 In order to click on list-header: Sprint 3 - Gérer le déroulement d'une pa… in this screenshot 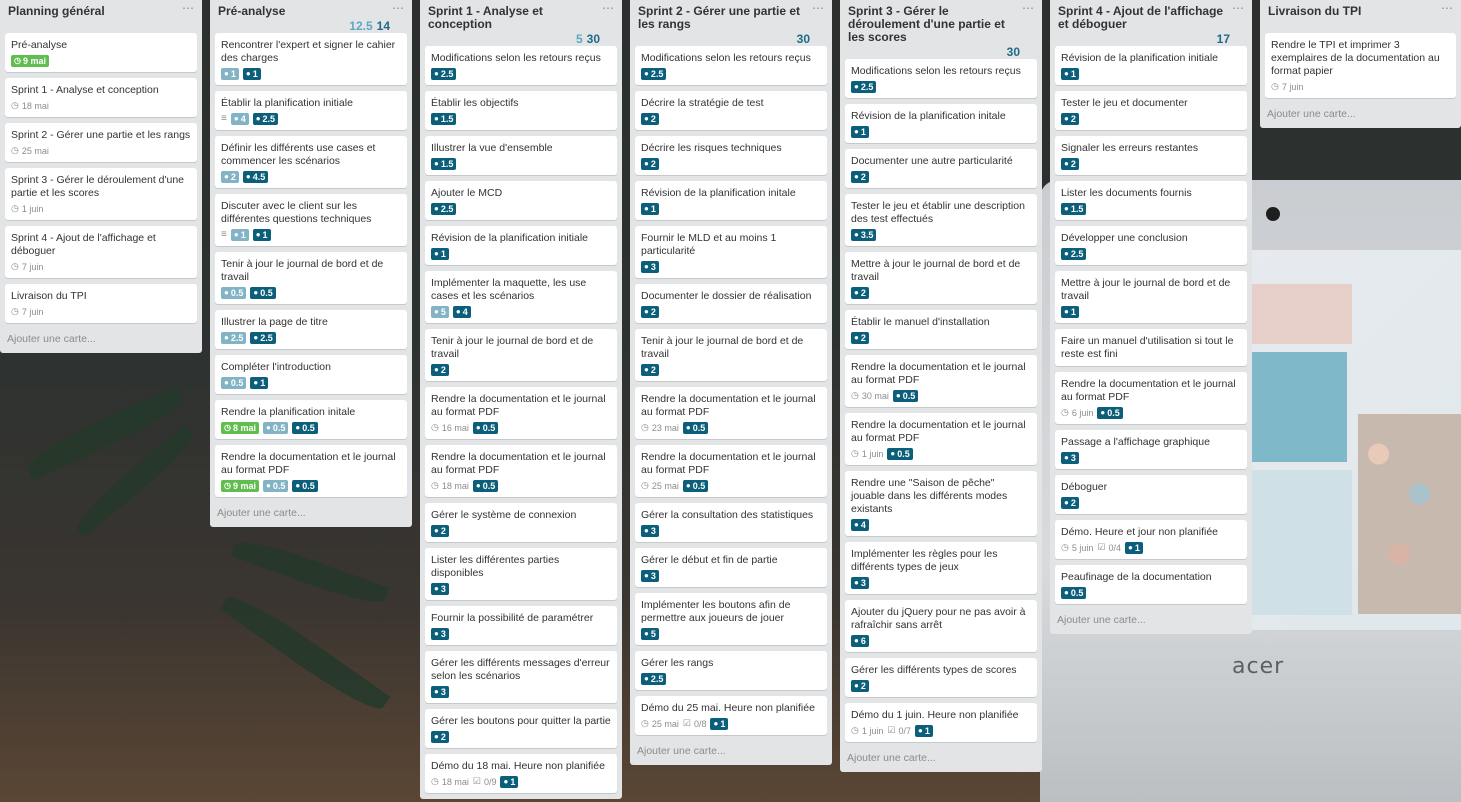, I will do `click(941, 29)`.